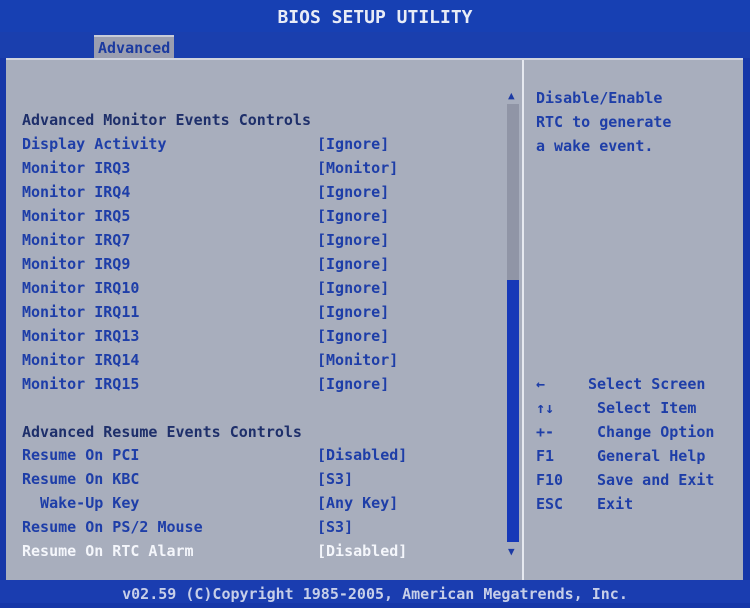  What do you see at coordinates (80, 288) in the screenshot?
I see `label-monitor-irq10: Monitor IRQ10` at bounding box center [80, 288].